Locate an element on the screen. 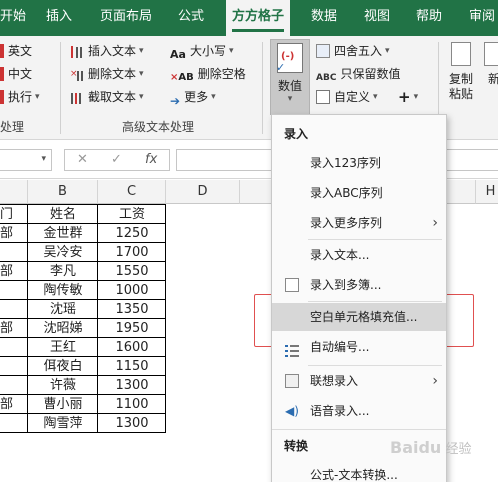 The width and height of the screenshot is (498, 482). round-icon is located at coordinates (323, 51).